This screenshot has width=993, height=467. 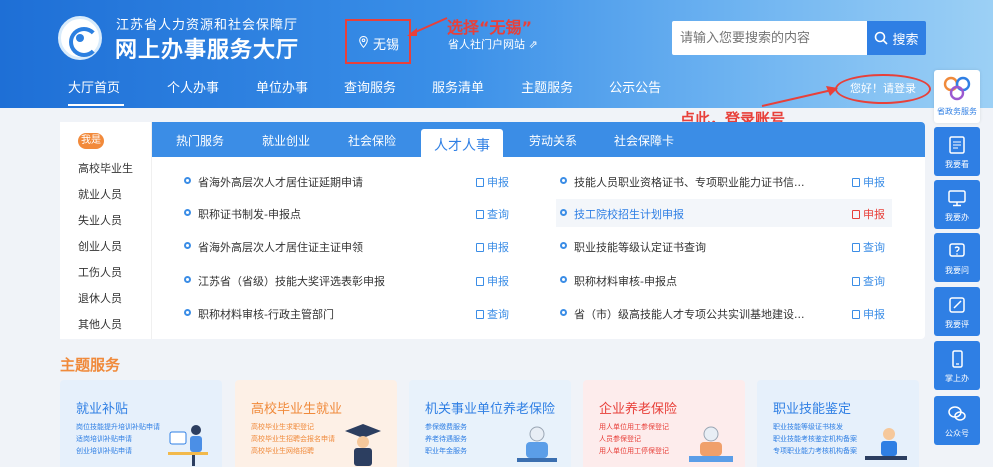 What do you see at coordinates (282, 451) in the screenshot?
I see `theme-card-line: 高校毕业生网络招聘` at bounding box center [282, 451].